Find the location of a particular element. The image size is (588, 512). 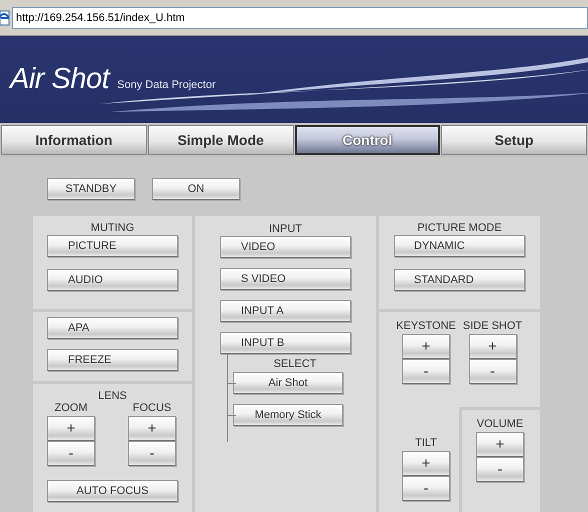

tab: Simple Mode is located at coordinates (221, 140).